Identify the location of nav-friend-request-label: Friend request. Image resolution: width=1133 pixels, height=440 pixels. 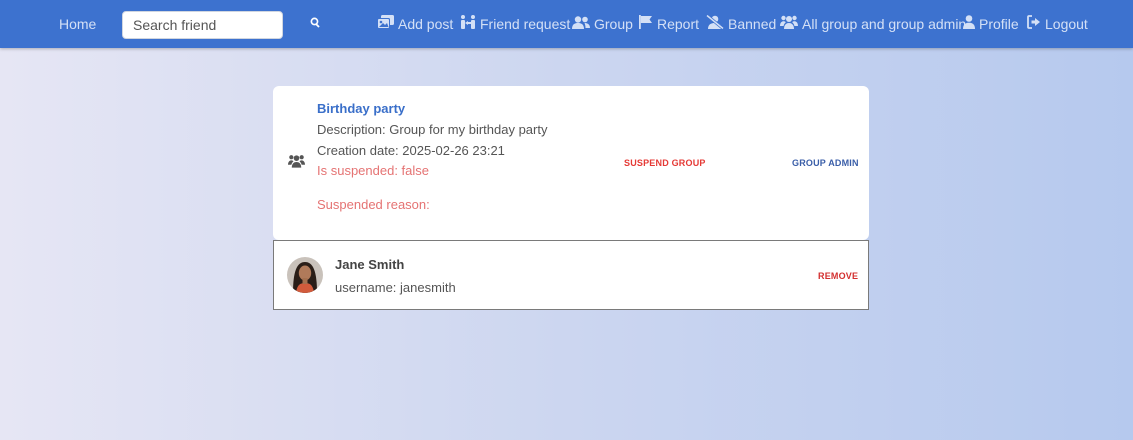
(525, 24).